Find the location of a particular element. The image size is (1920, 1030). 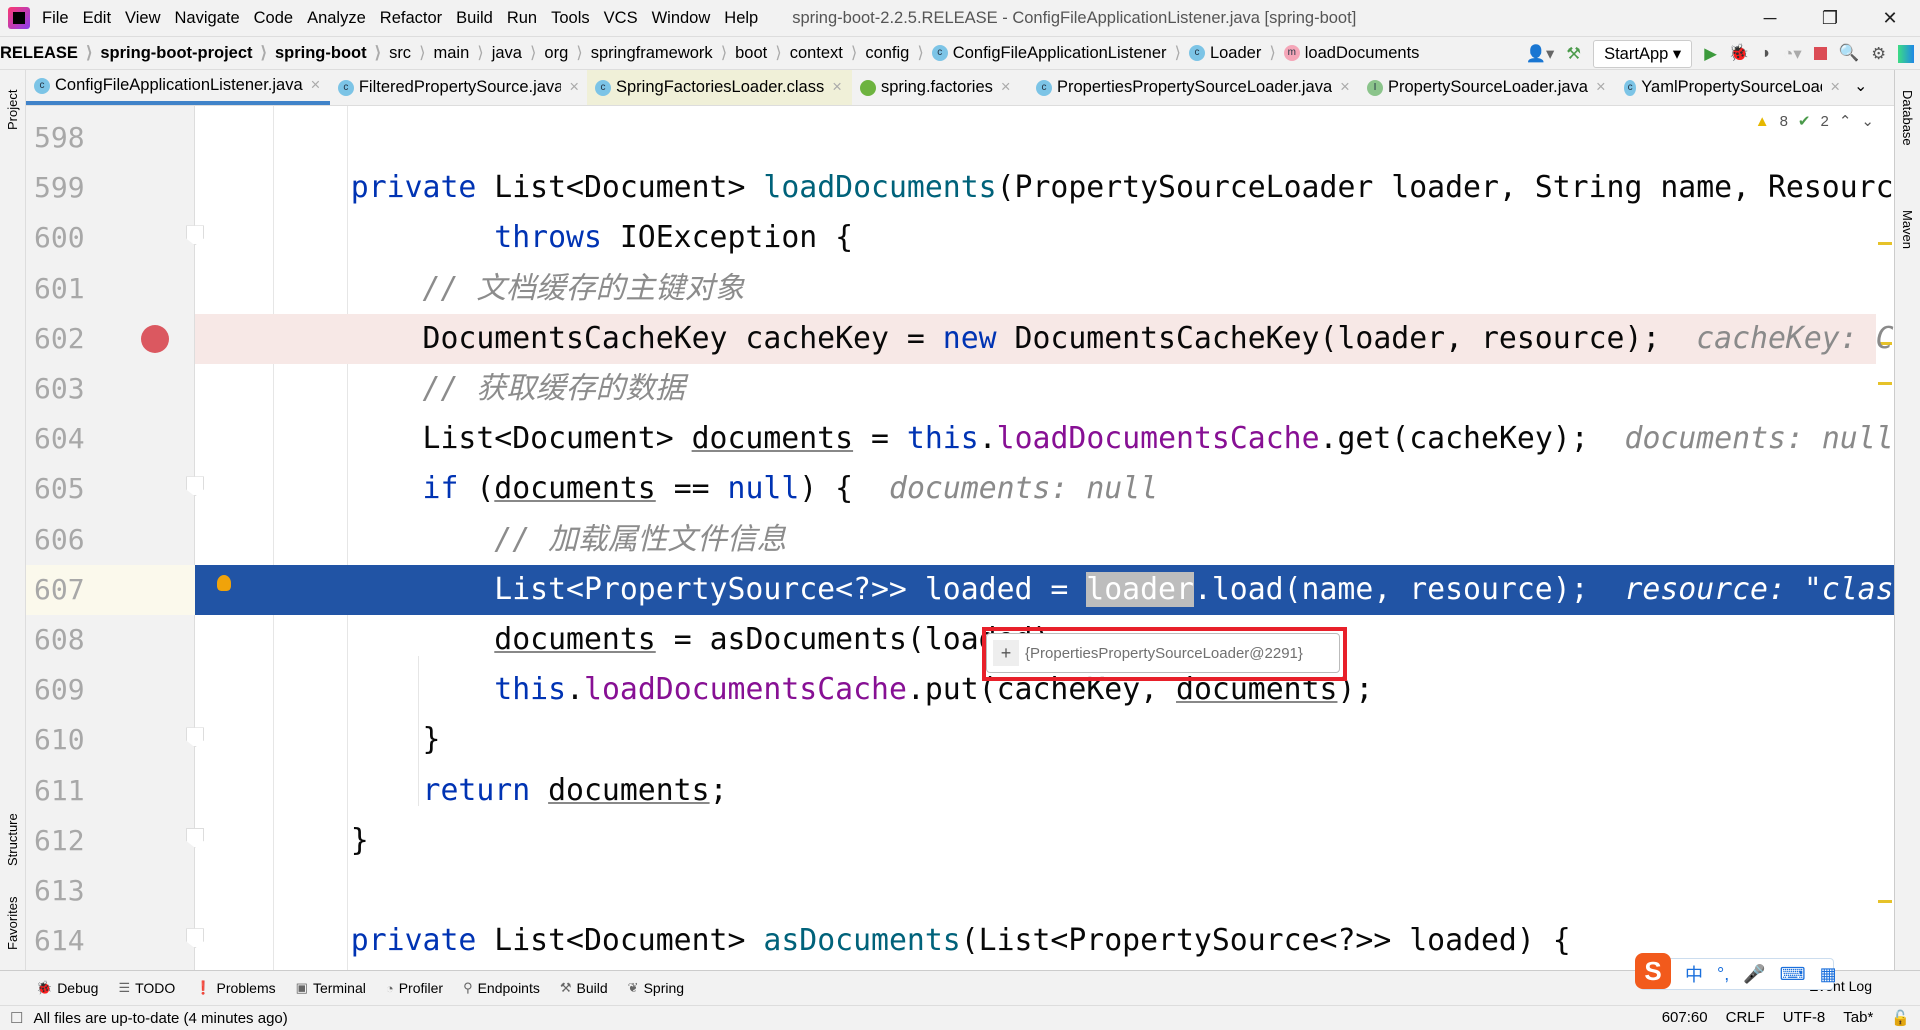

breadcrumb-item: src ⟩ is located at coordinates (411, 53).